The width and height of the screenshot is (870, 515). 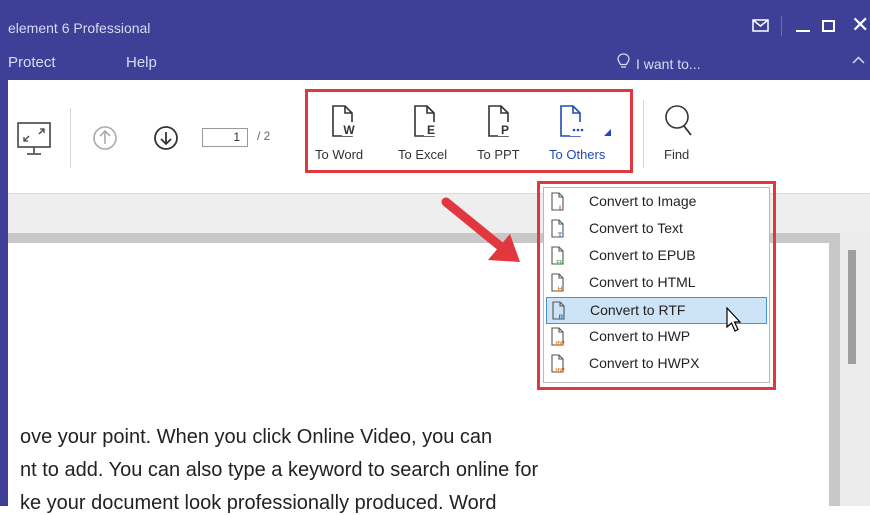 I want to click on next-page-icon, so click(x=166, y=138).